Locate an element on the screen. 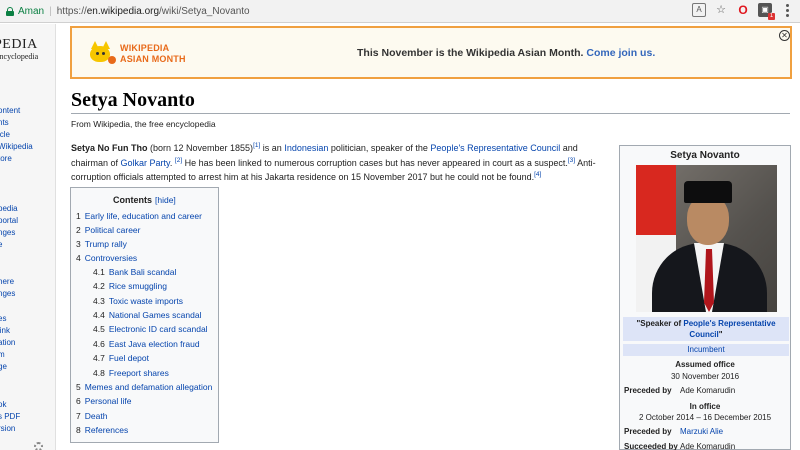 Image resolution: width=800 pixels, height=450 pixels. toc-num: 5 is located at coordinates (78, 387).